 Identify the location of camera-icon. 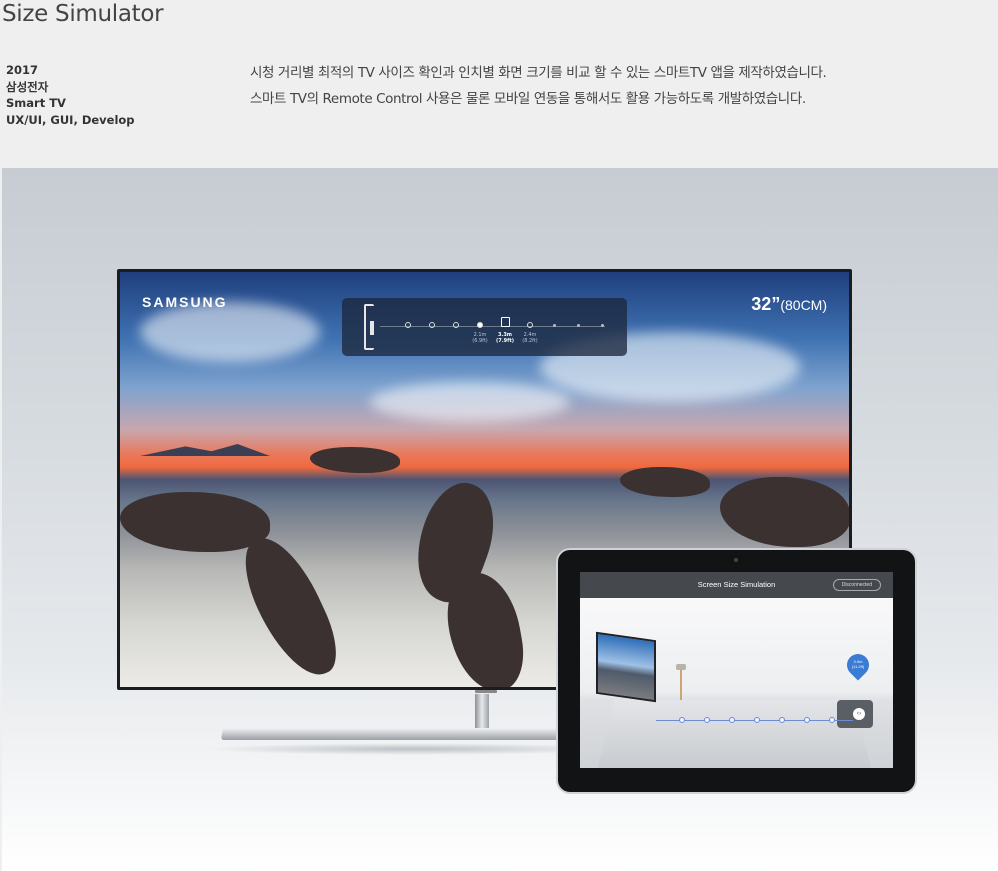
(736, 560).